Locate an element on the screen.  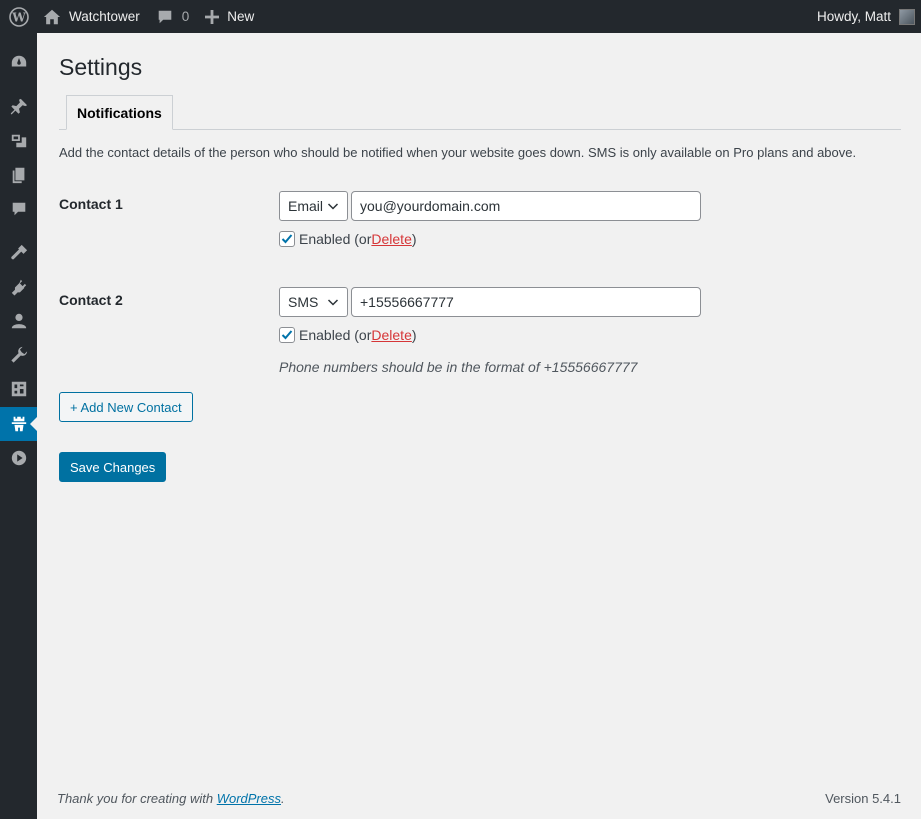
appearance-icon is located at coordinates (18, 252).